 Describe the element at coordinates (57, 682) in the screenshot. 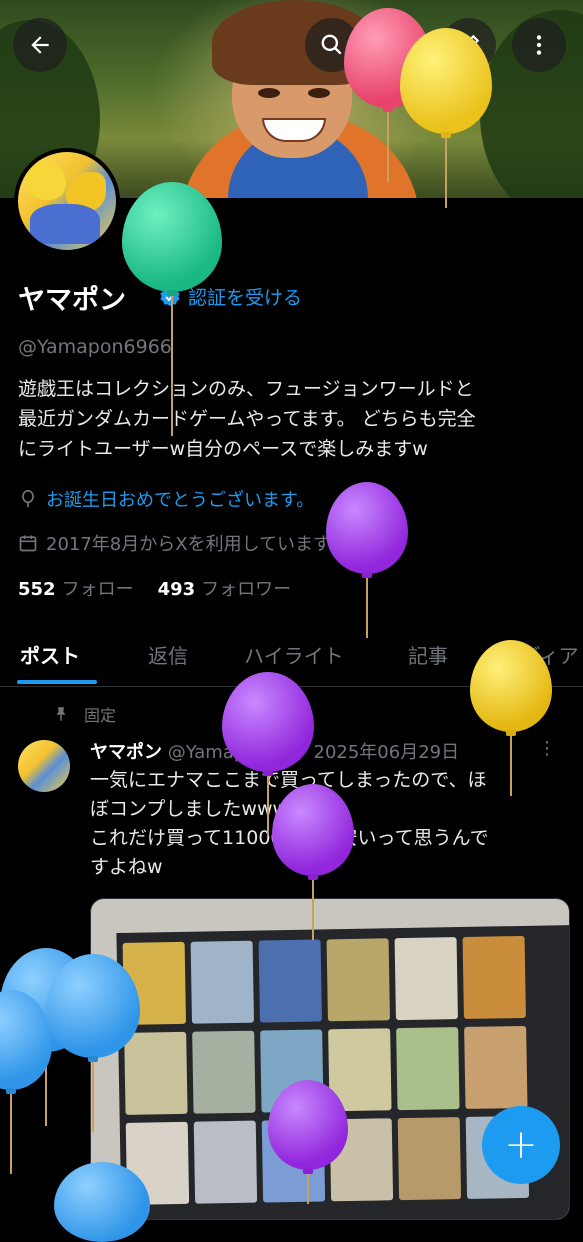

I see `active-tab-indicator` at that location.